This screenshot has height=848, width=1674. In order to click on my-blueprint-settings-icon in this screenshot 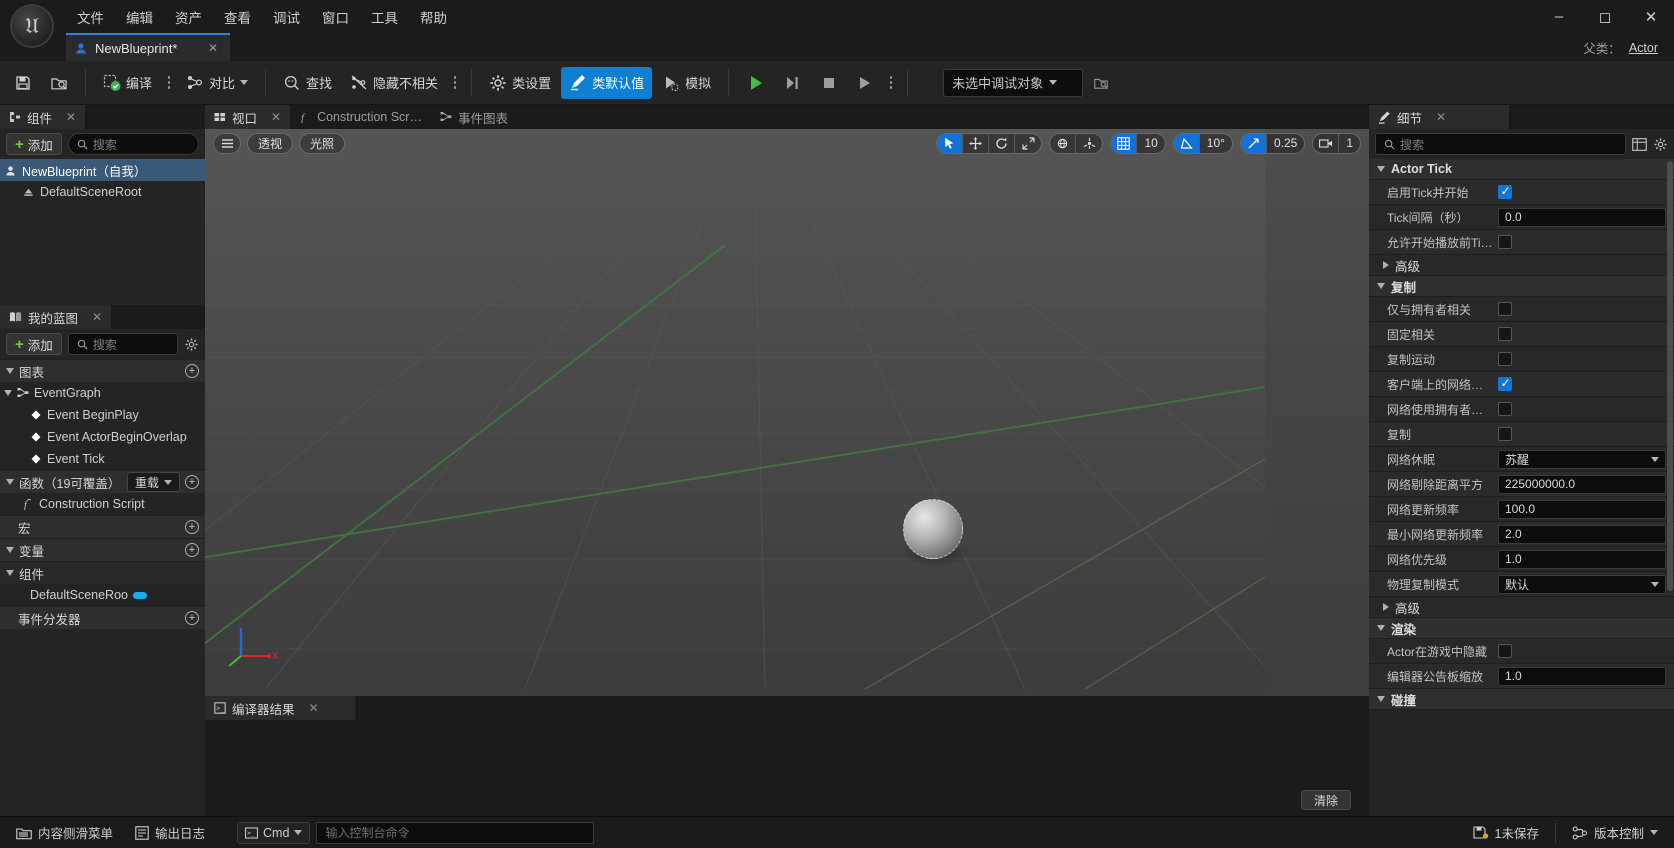, I will do `click(191, 344)`.